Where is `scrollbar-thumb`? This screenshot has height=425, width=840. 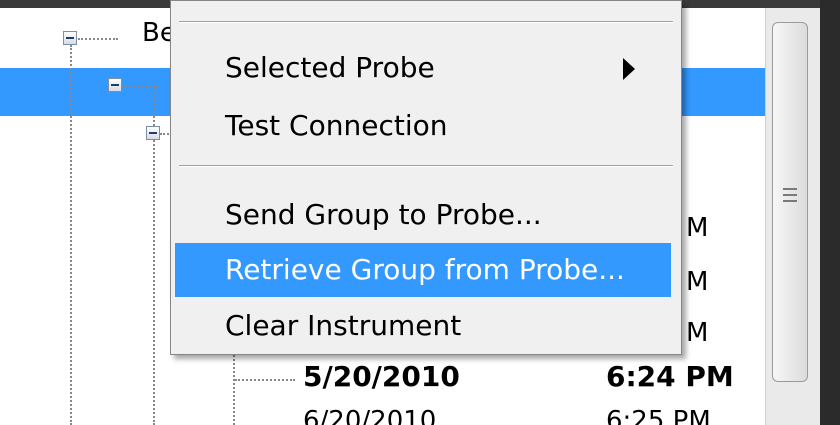
scrollbar-thumb is located at coordinates (790, 202).